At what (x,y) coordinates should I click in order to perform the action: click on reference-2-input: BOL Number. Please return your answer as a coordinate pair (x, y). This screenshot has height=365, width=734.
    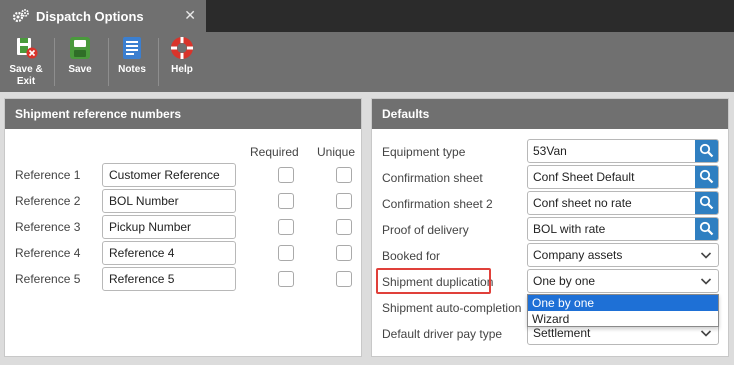
    Looking at the image, I should click on (169, 201).